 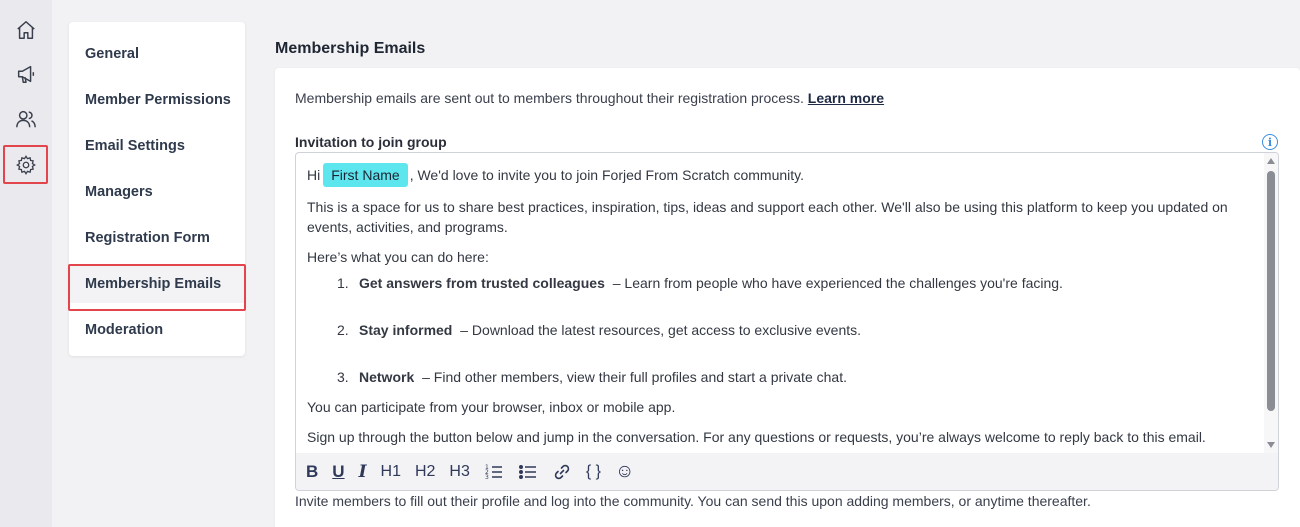 What do you see at coordinates (459, 472) in the screenshot?
I see `heading3-button: H3` at bounding box center [459, 472].